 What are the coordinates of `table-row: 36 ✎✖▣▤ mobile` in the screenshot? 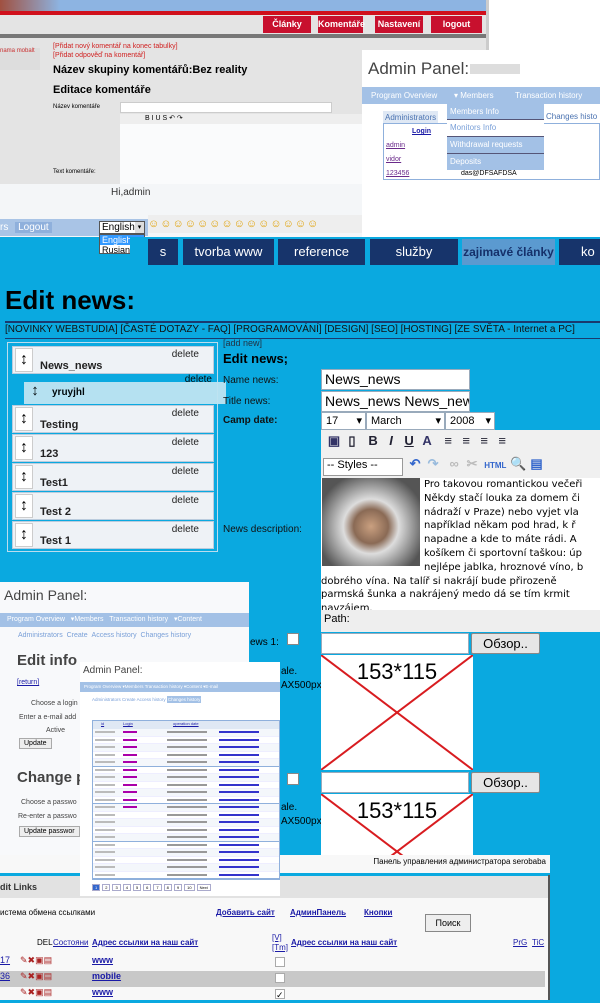 It's located at (272, 979).